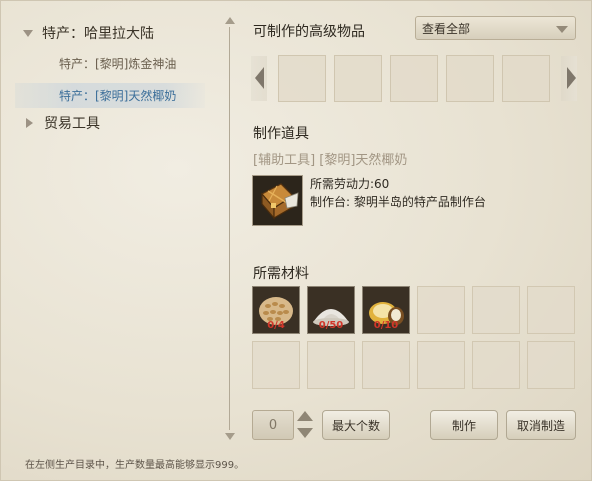 Image resolution: width=592 pixels, height=481 pixels. I want to click on expand-arrow-icon, so click(28, 33).